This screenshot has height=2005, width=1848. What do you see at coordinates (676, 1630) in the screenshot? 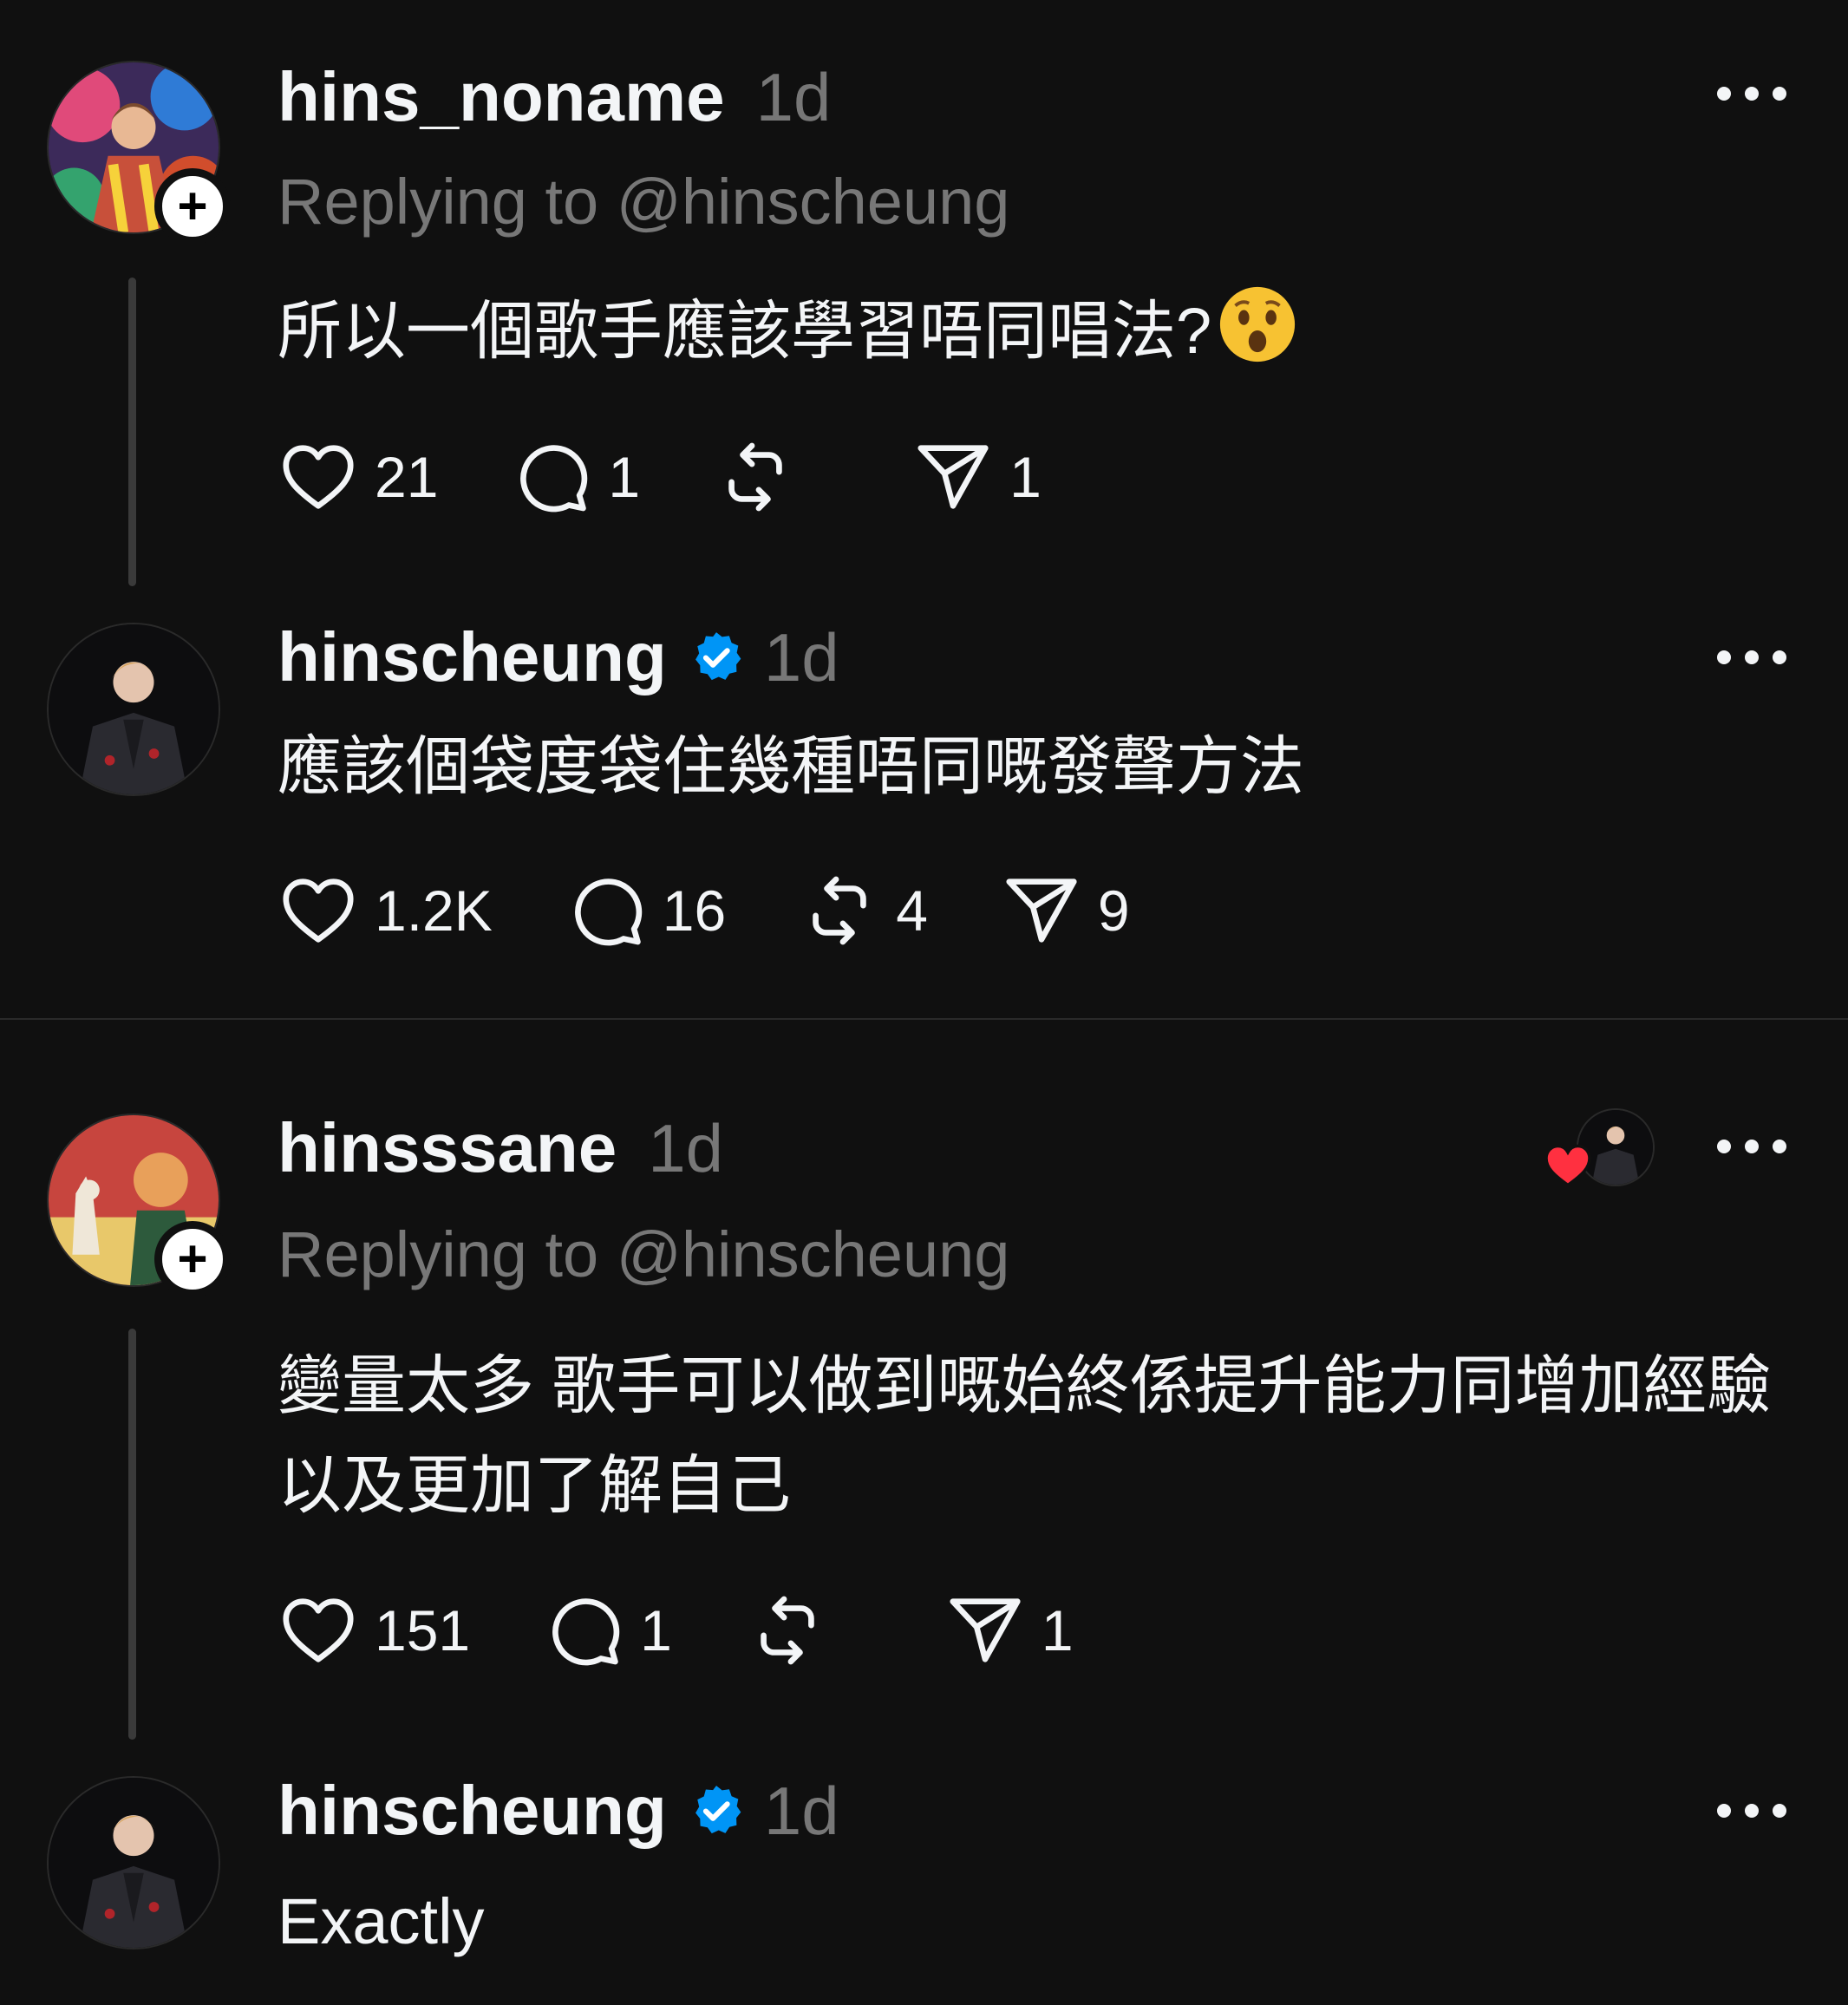
I see `action-bar: 151 1 1` at bounding box center [676, 1630].